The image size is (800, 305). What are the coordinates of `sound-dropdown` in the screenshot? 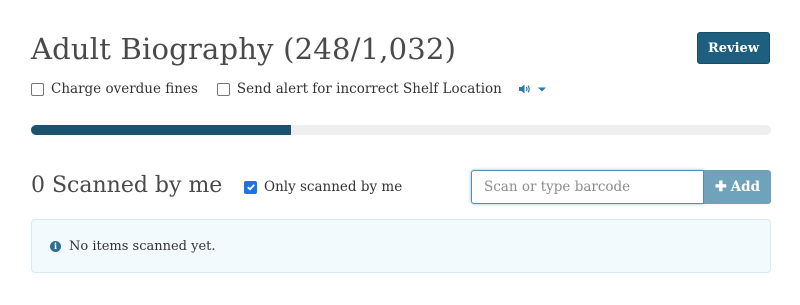 It's located at (533, 89).